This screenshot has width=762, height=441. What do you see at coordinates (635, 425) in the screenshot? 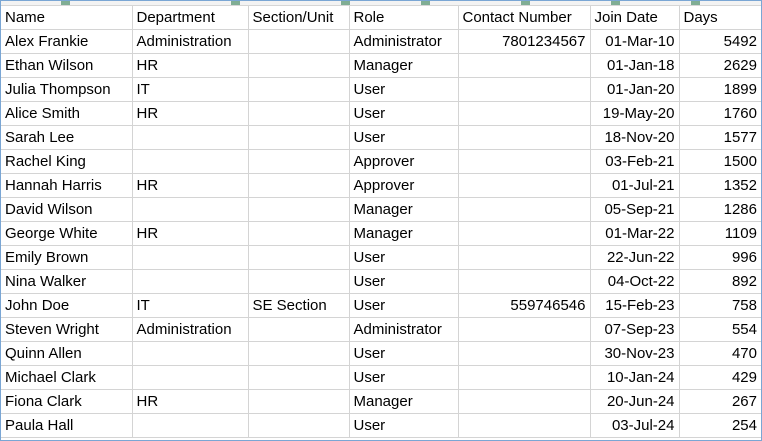
I see `cell-join-date: 03-Jul-24` at bounding box center [635, 425].